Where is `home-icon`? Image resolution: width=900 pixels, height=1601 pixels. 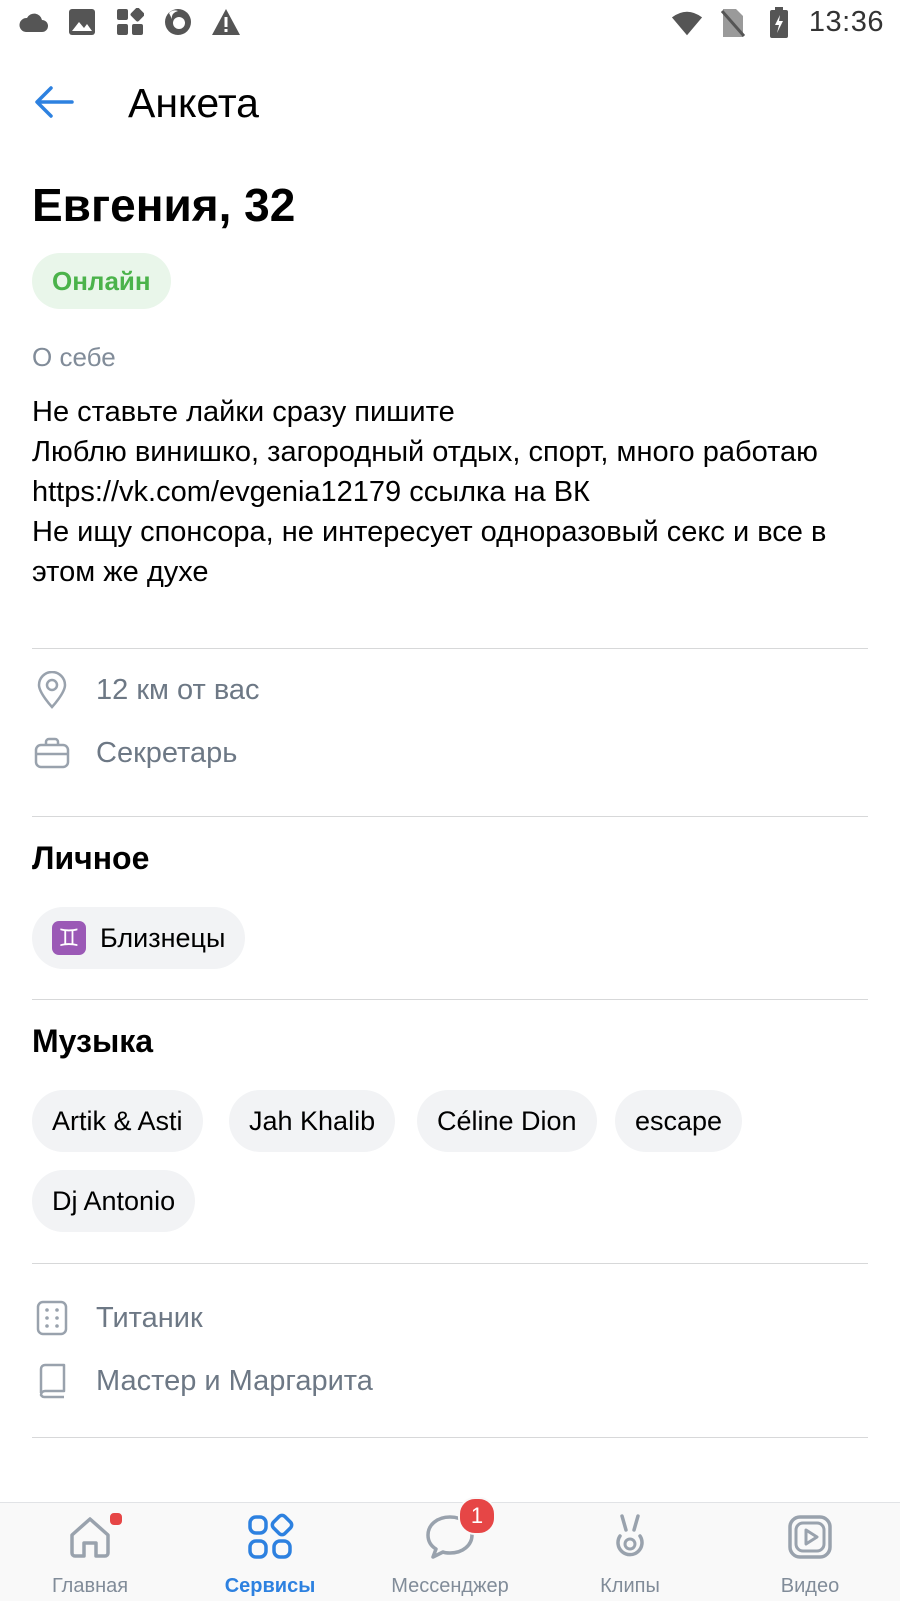
home-icon is located at coordinates (90, 1539).